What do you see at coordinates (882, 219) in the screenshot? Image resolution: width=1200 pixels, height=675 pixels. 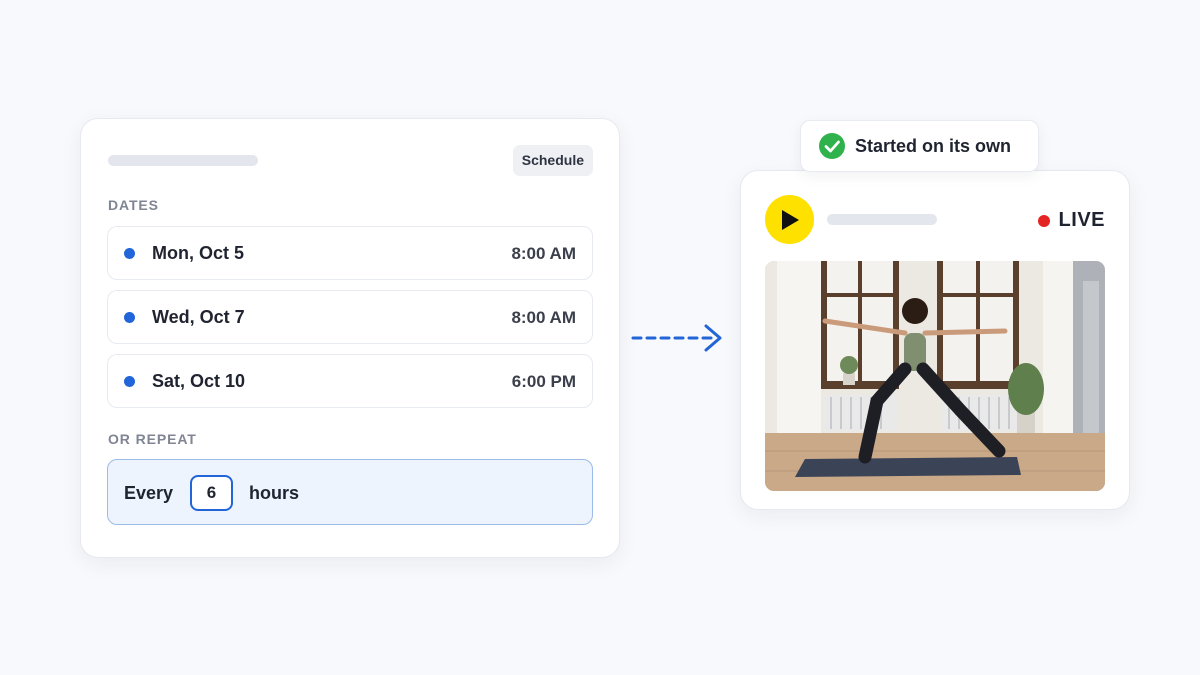 I see `stream-title-placeholder` at bounding box center [882, 219].